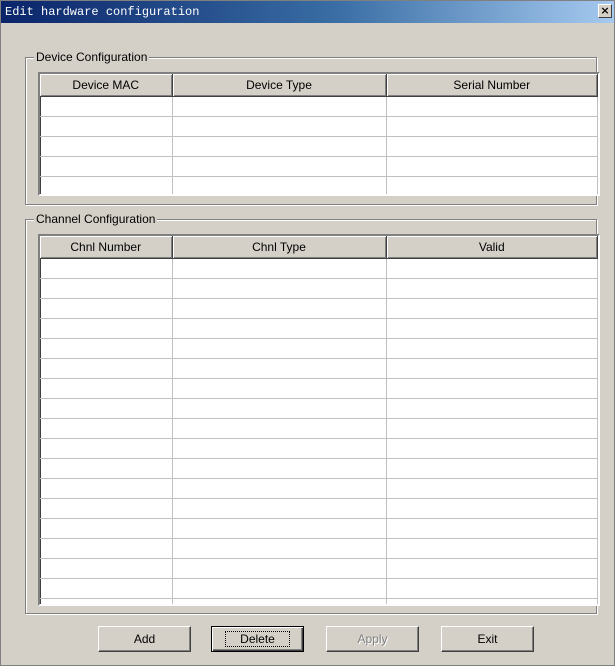  Describe the element at coordinates (144, 639) in the screenshot. I see `add-button: Add` at that location.